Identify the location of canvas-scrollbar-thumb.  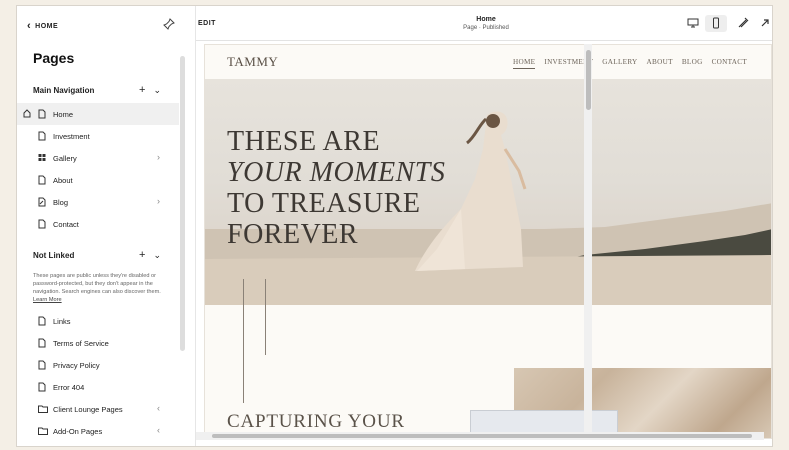
(588, 80).